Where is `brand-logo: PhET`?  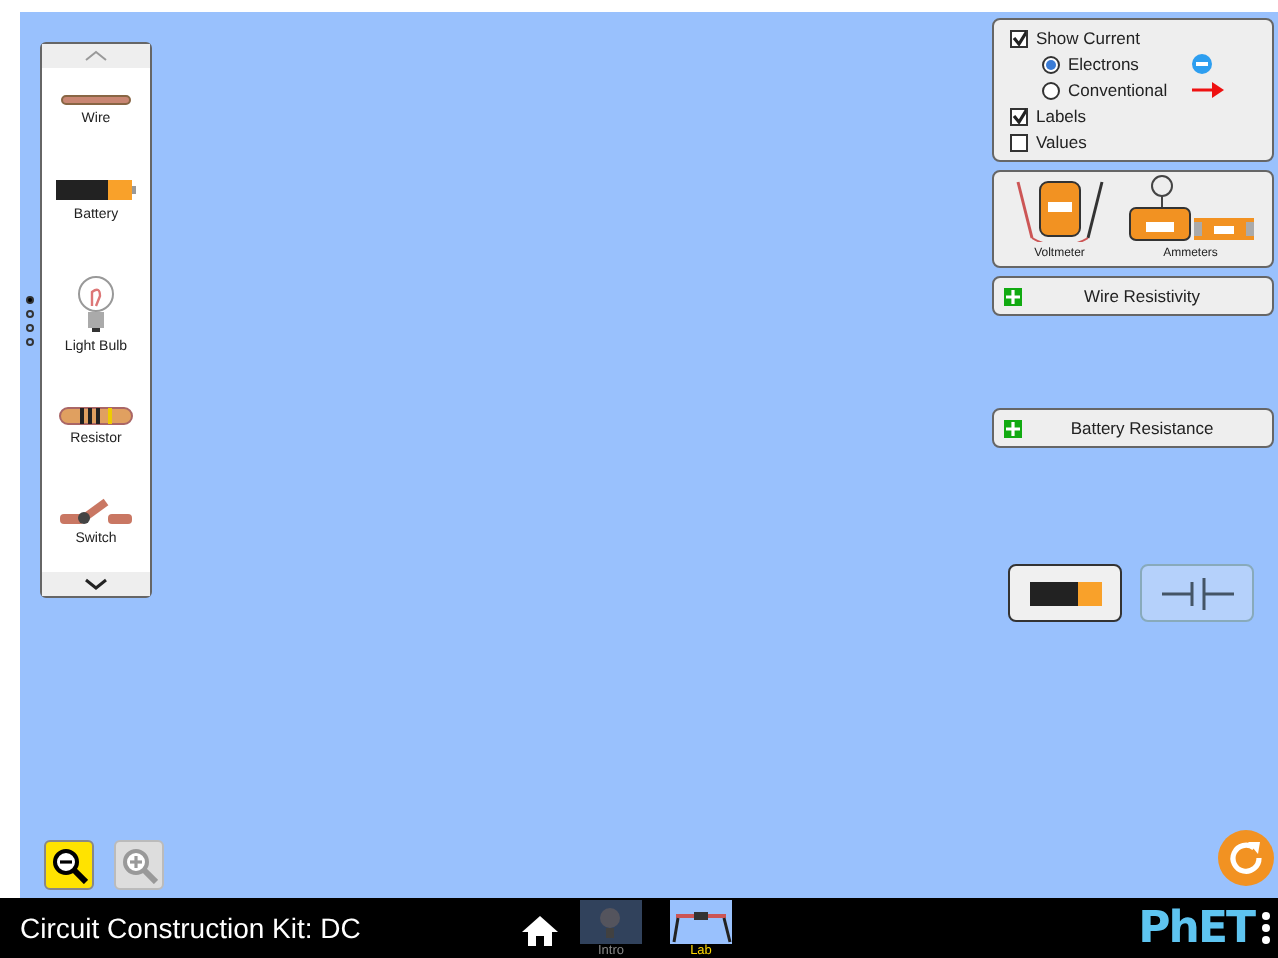 brand-logo: PhET is located at coordinates (1196, 928).